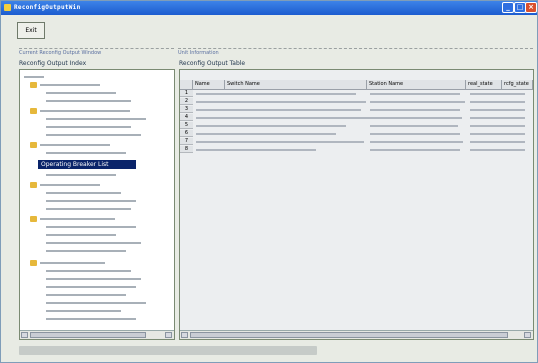  I want to click on app-icon, so click(7, 7).